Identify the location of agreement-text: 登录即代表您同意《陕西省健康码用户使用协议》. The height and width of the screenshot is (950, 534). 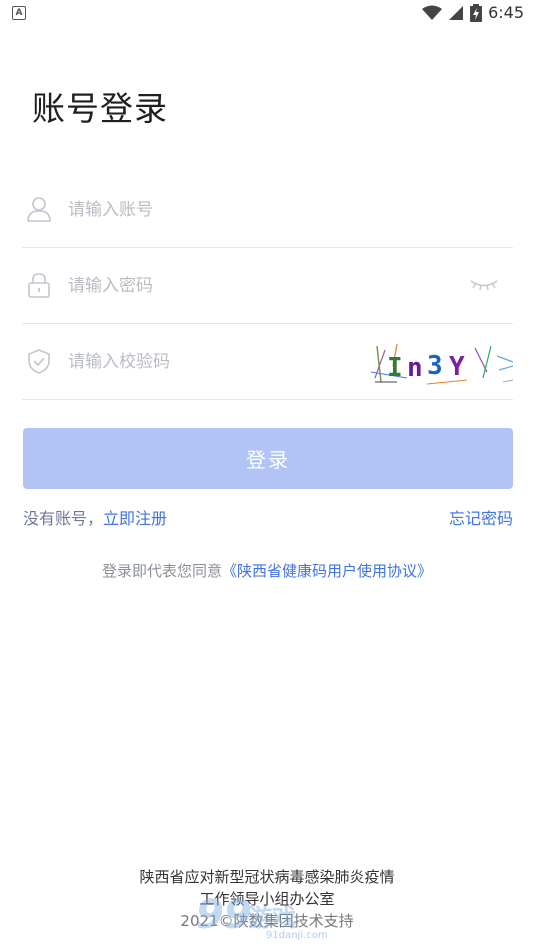
(267, 570).